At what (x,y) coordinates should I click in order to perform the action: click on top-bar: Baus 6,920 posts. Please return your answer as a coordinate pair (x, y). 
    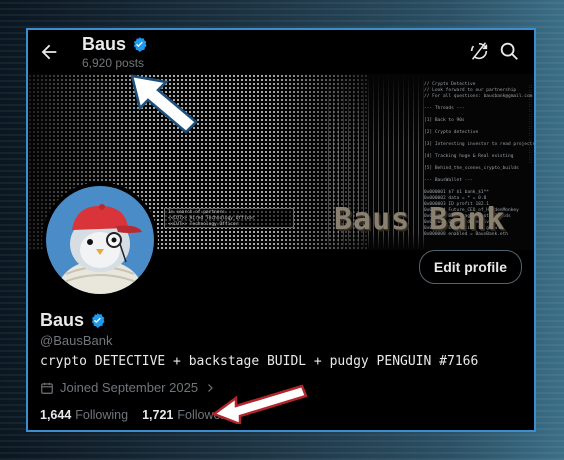
    Looking at the image, I should click on (281, 52).